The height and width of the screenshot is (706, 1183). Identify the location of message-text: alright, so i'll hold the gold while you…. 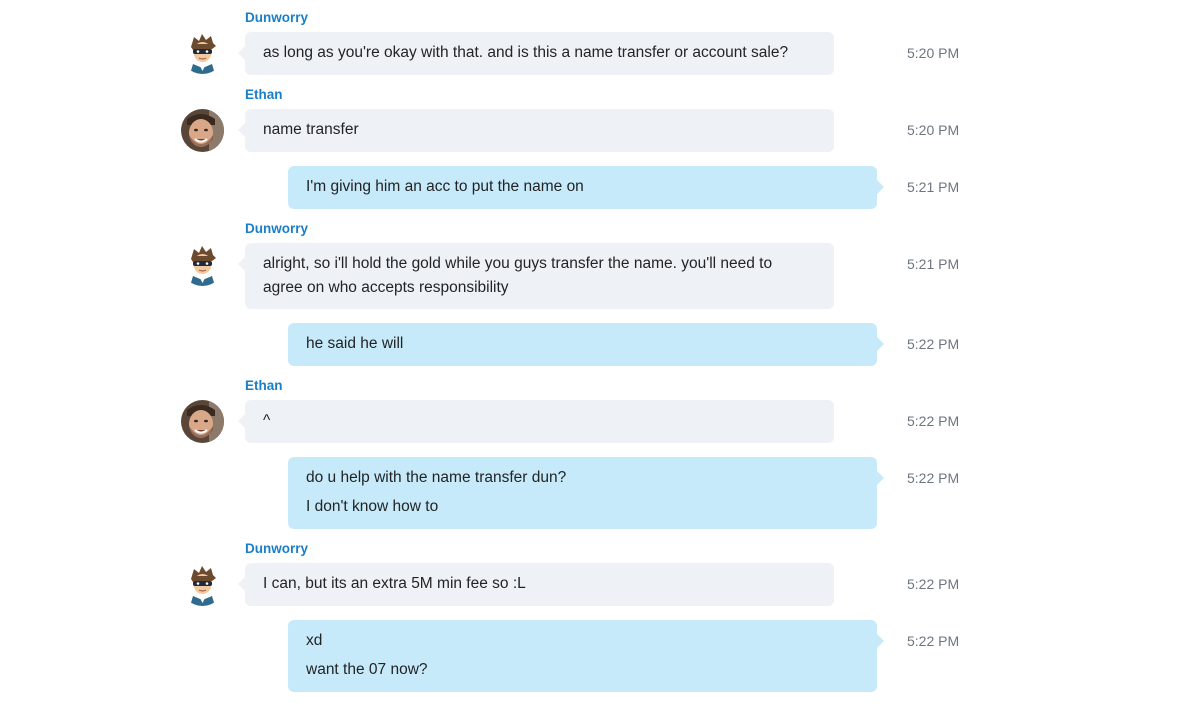
(518, 263).